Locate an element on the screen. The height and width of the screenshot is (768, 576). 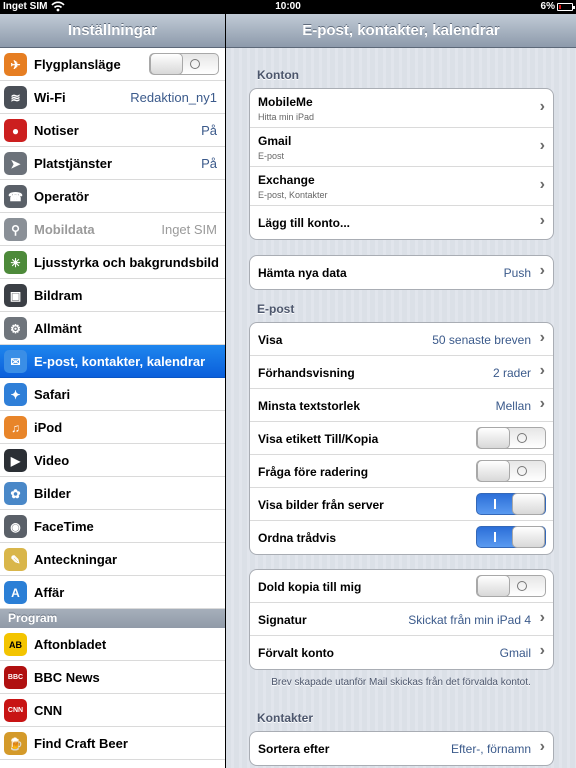
row-label: Dold kopia till mig is located at coordinates (310, 587).